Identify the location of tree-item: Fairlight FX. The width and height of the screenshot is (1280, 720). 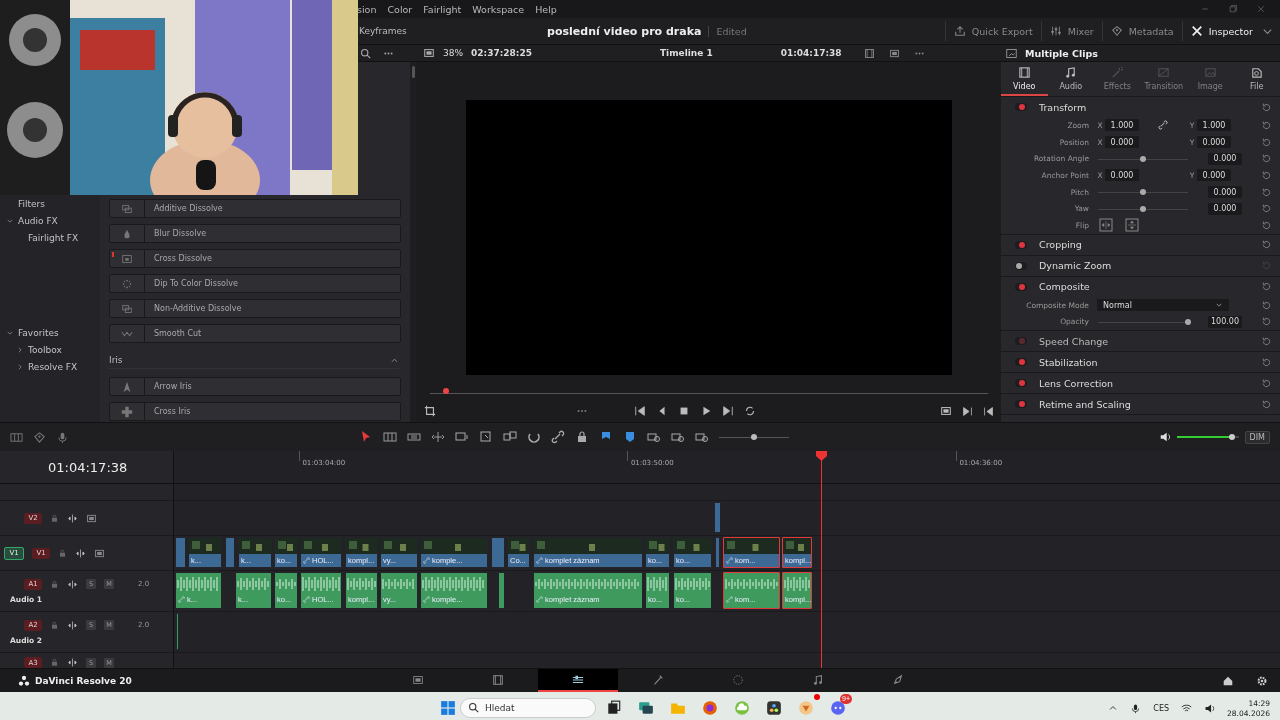
(53, 238).